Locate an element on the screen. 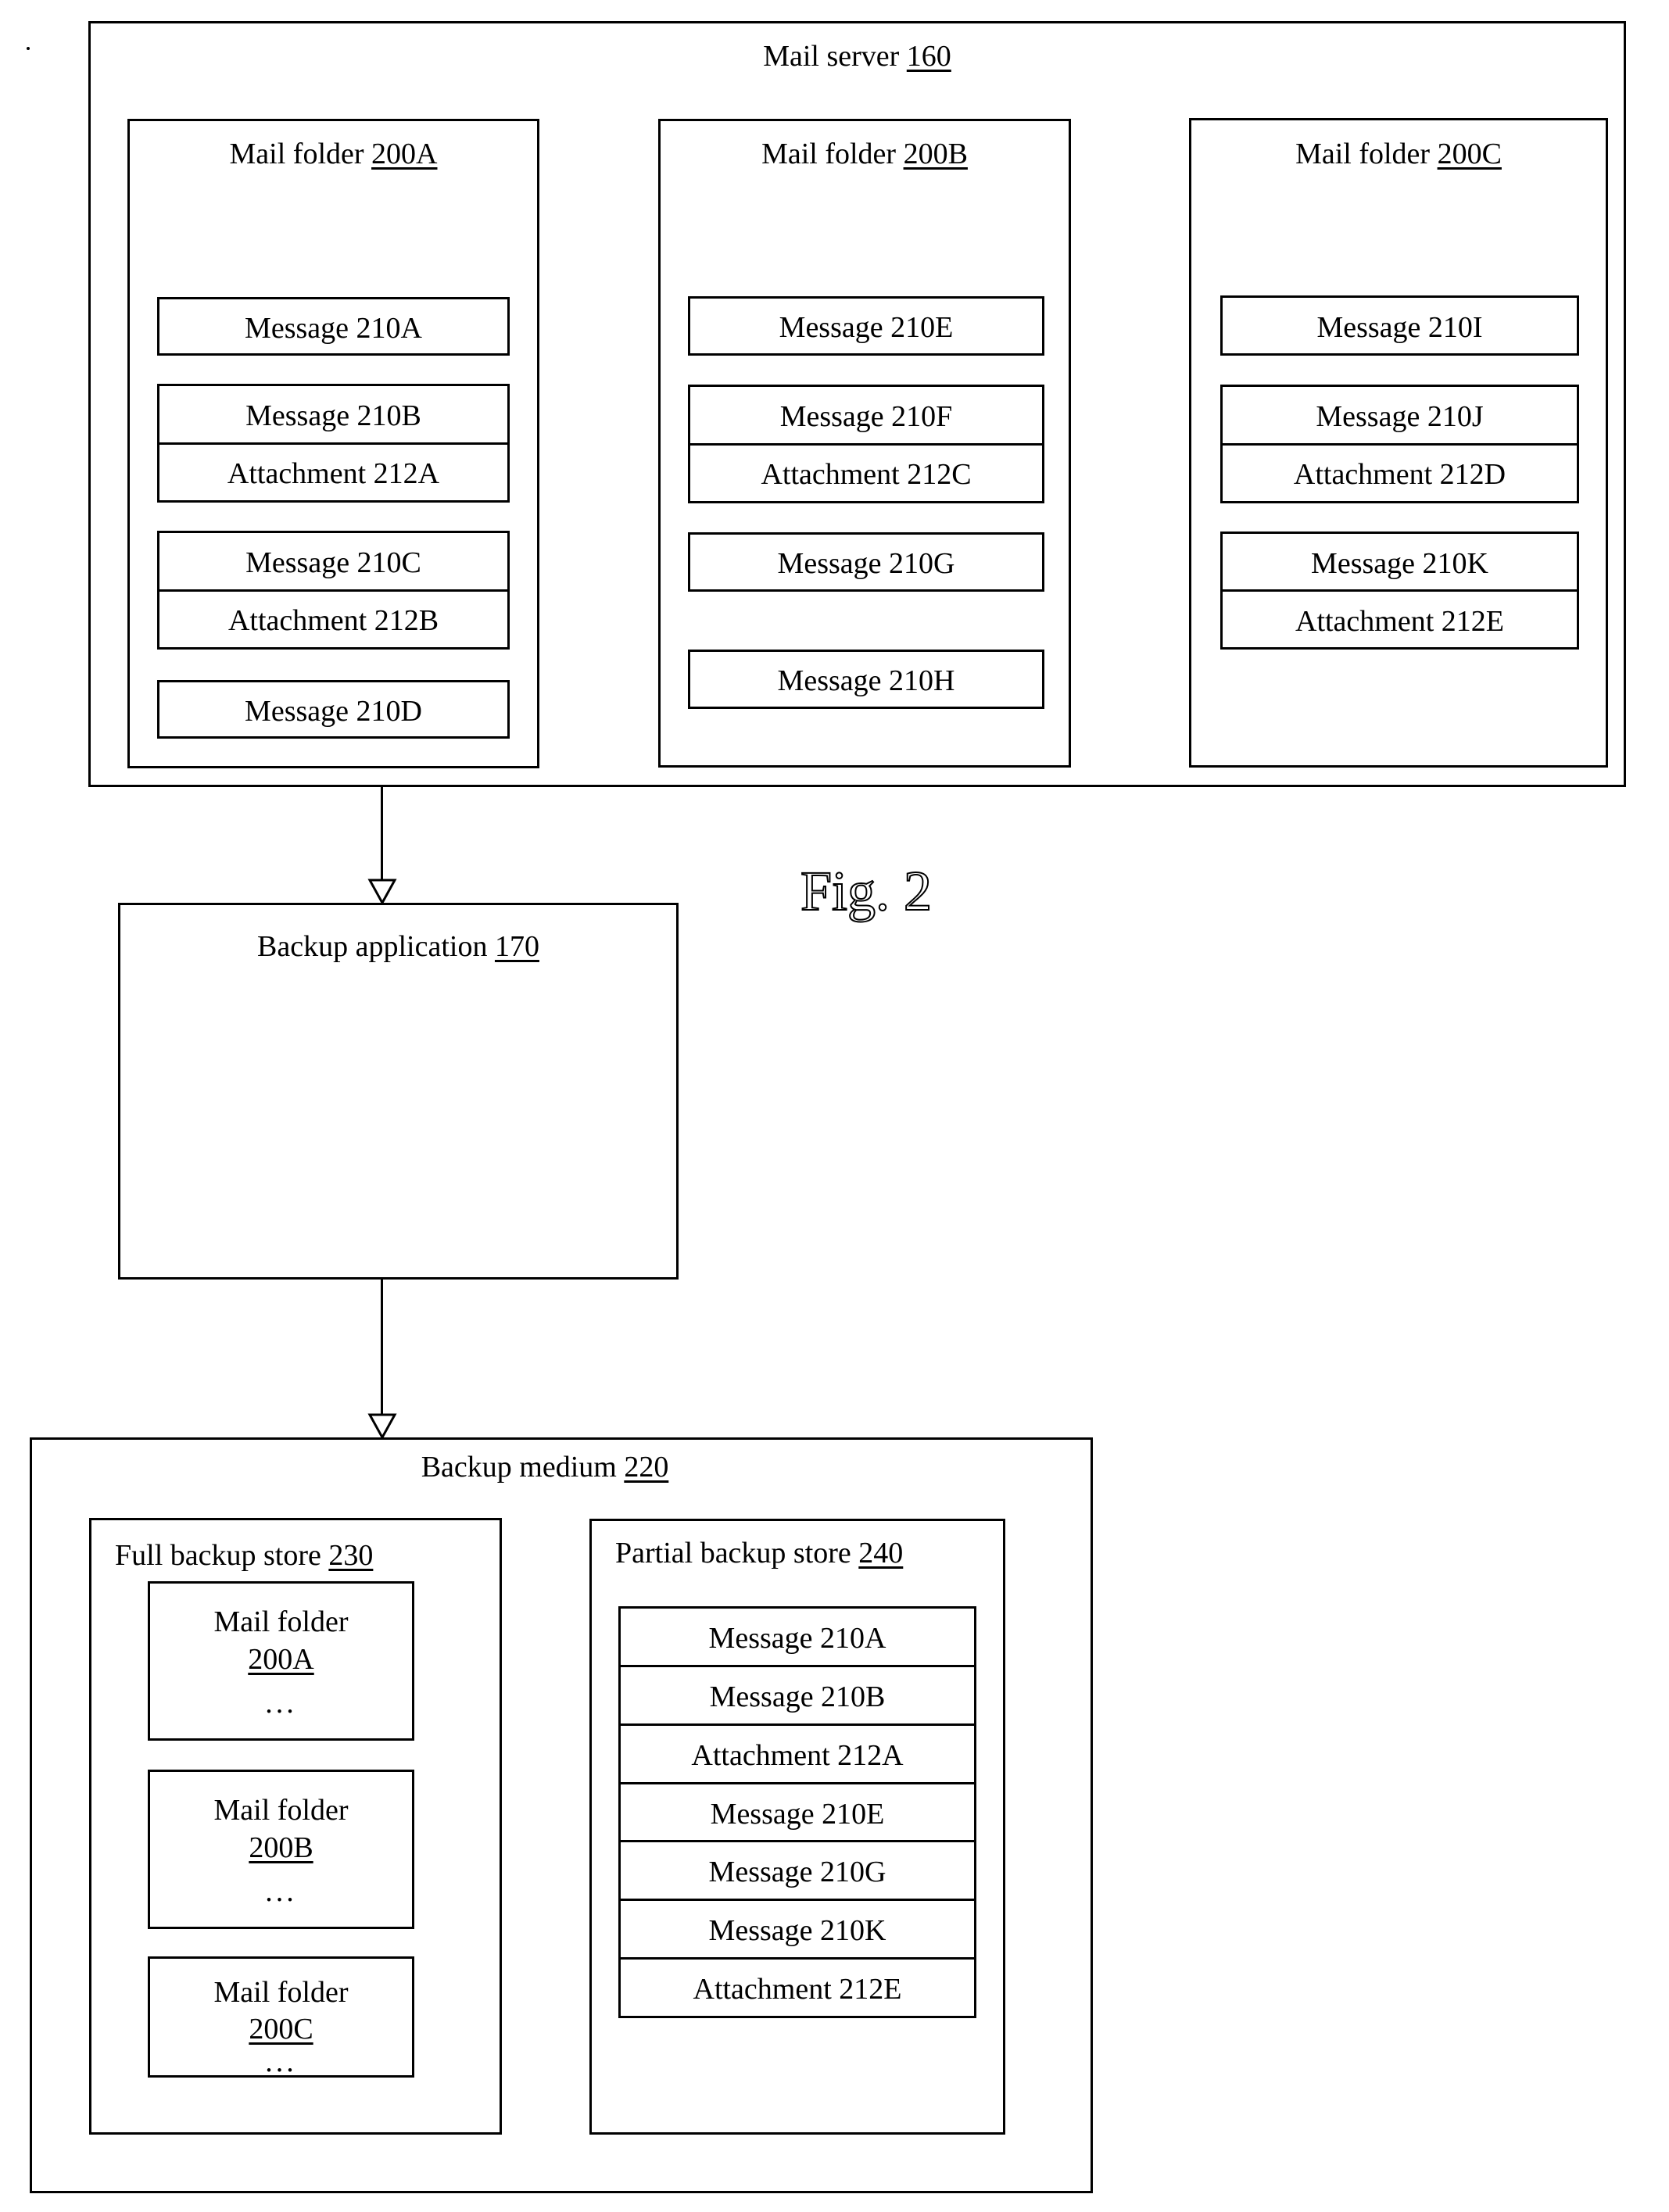  message-group: Message 210G is located at coordinates (866, 562).